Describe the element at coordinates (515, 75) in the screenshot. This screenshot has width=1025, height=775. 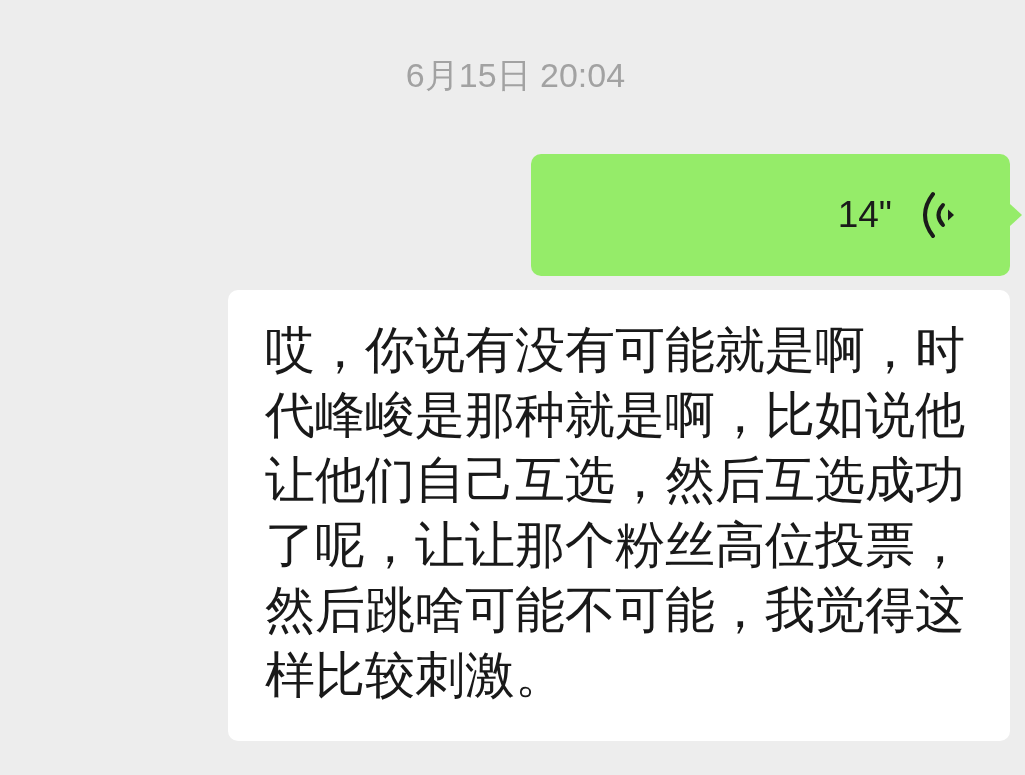
I see `timestamp: 6月15日 20:04` at that location.